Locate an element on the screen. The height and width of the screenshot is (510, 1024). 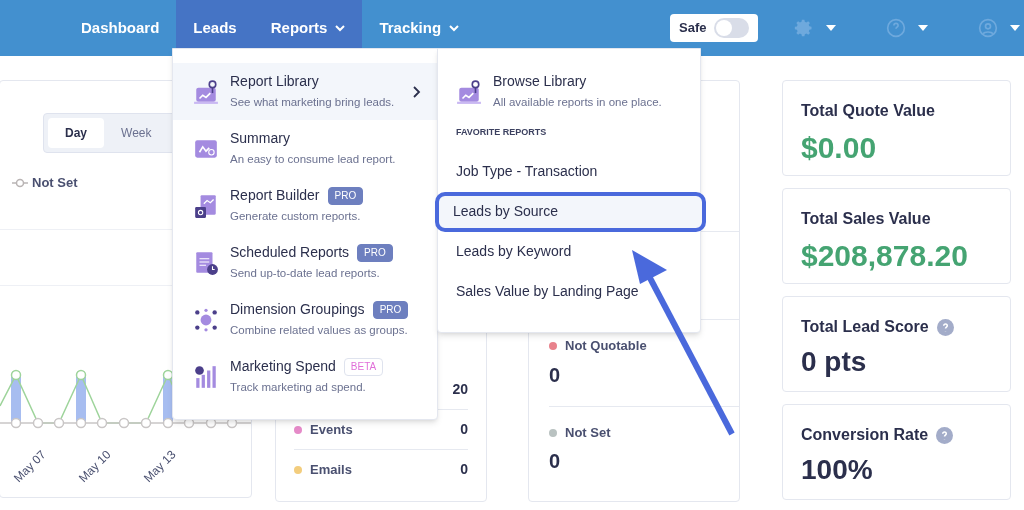
plan-badge: BETA is located at coordinates (363, 366).